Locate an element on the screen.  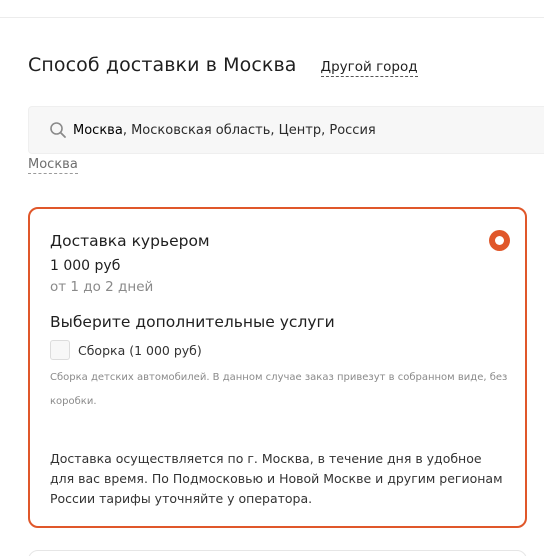
delivery-option-radio is located at coordinates (499, 240).